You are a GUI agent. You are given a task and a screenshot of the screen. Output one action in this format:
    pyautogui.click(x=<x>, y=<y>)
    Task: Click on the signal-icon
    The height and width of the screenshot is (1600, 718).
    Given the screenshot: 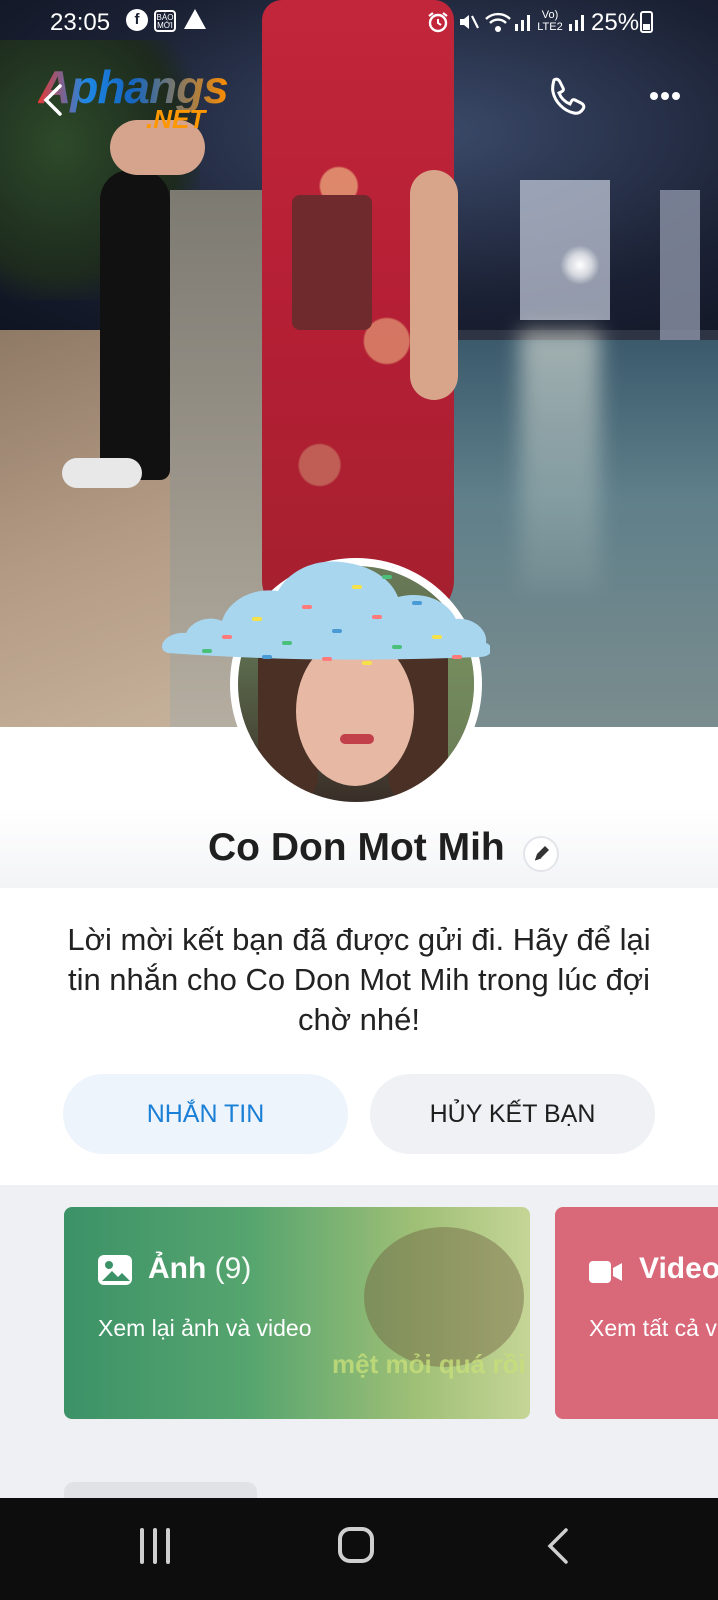 What is the action you would take?
    pyautogui.click(x=522, y=23)
    